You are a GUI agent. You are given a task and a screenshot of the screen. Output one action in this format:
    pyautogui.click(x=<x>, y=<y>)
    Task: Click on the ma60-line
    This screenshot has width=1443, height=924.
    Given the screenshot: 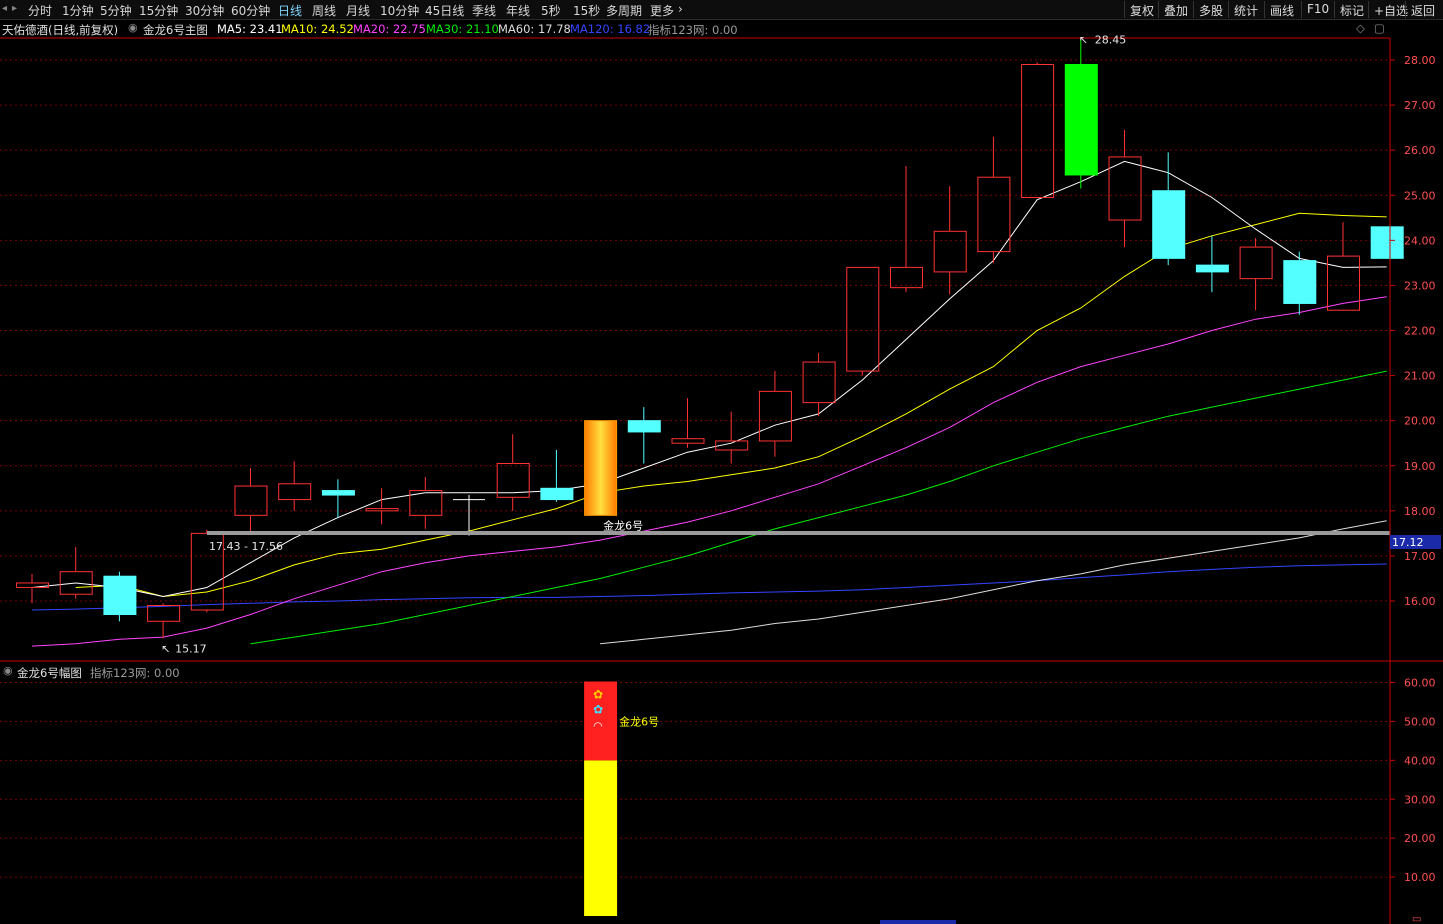 What is the action you would take?
    pyautogui.click(x=993, y=582)
    